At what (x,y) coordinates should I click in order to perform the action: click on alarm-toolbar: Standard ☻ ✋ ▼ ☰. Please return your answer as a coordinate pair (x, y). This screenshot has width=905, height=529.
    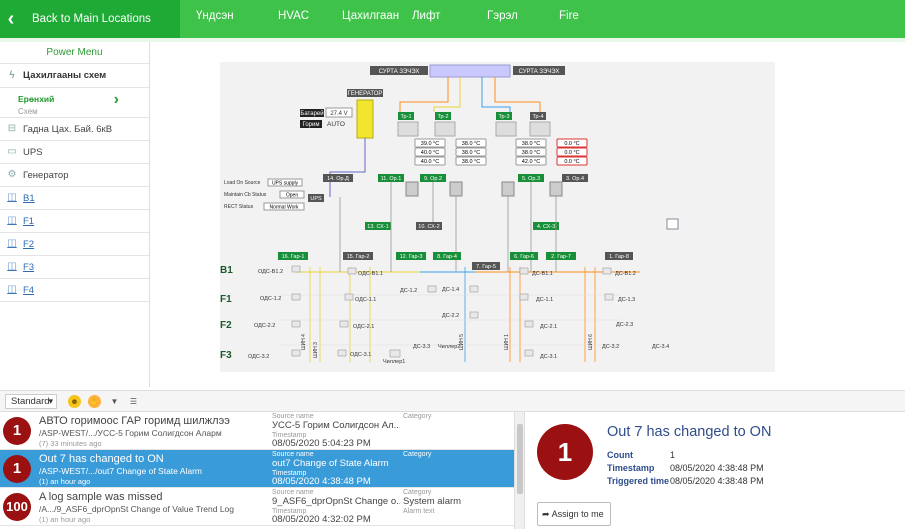
    Looking at the image, I should click on (452, 401).